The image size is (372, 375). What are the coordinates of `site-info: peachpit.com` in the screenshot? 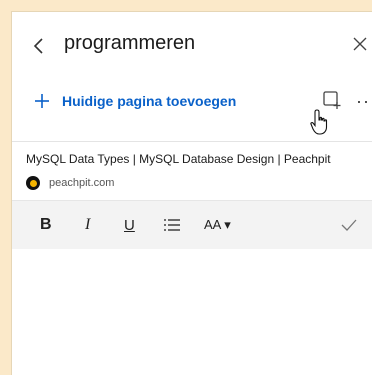 It's located at (70, 183).